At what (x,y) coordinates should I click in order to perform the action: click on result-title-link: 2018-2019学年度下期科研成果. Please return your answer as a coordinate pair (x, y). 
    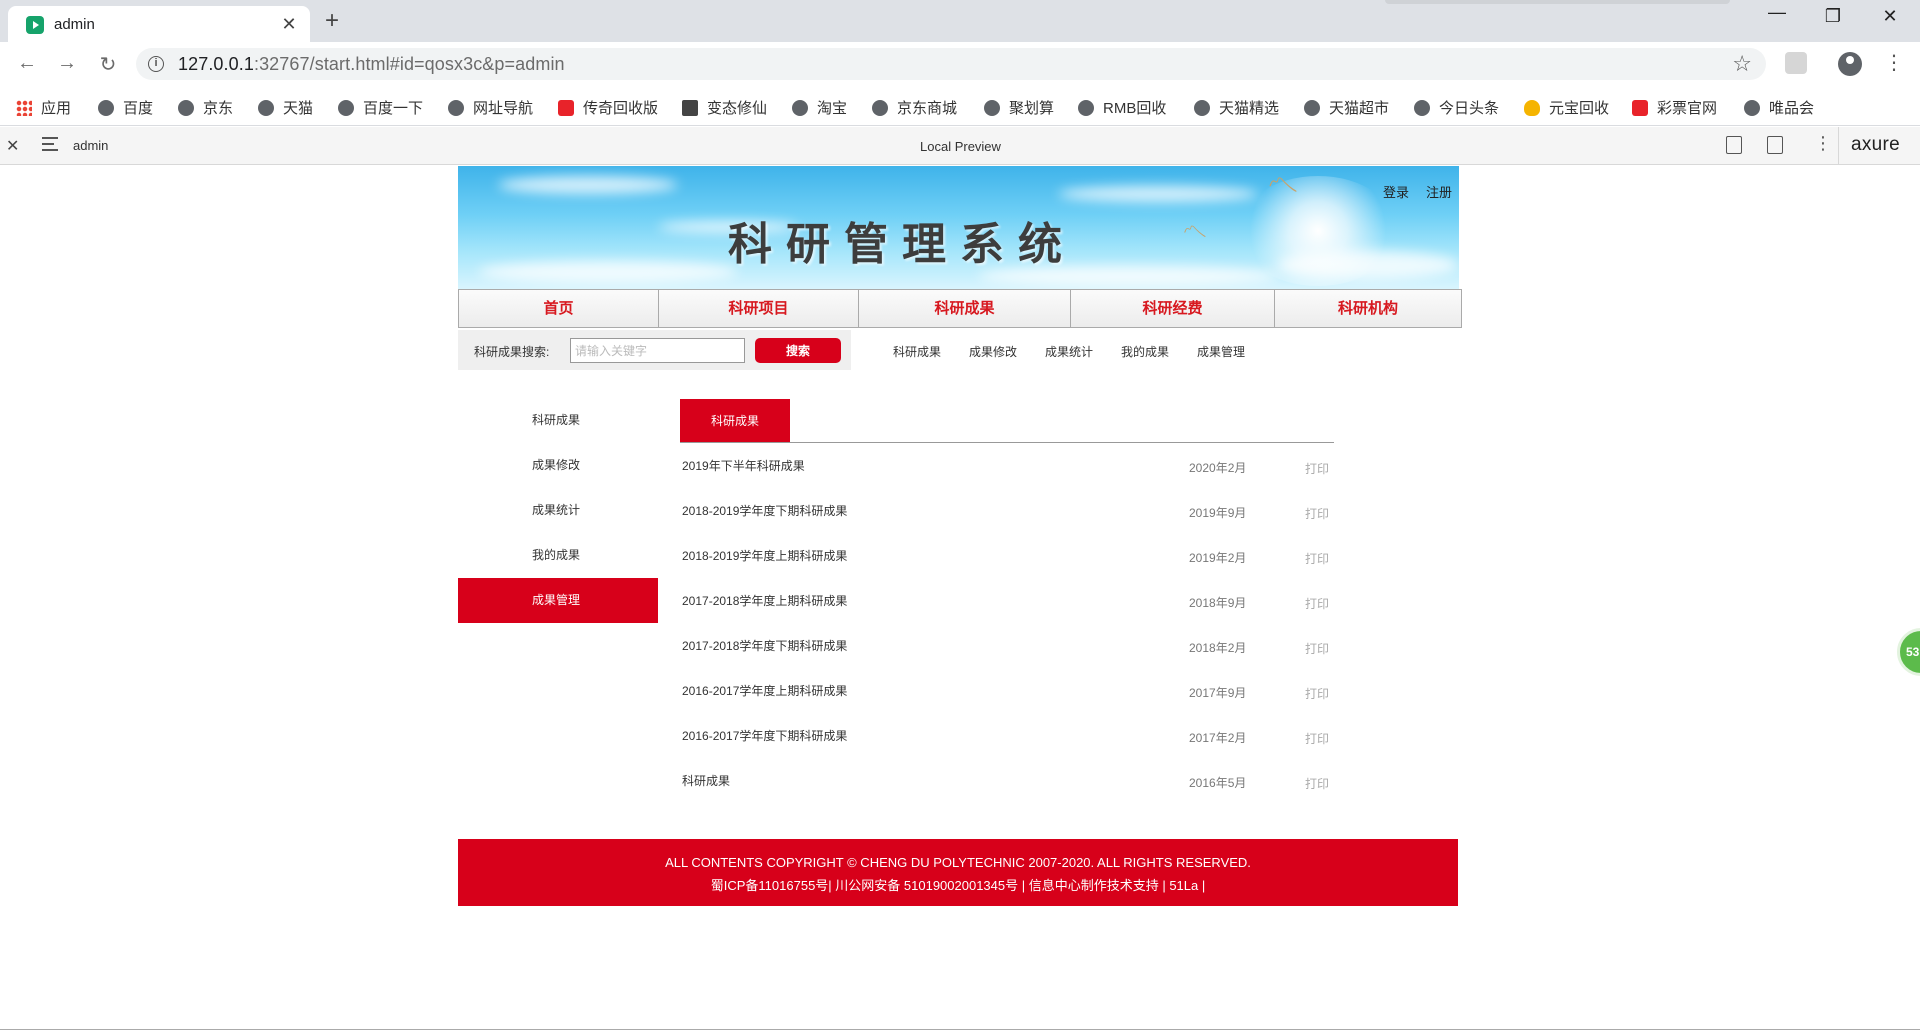
    Looking at the image, I should click on (764, 510).